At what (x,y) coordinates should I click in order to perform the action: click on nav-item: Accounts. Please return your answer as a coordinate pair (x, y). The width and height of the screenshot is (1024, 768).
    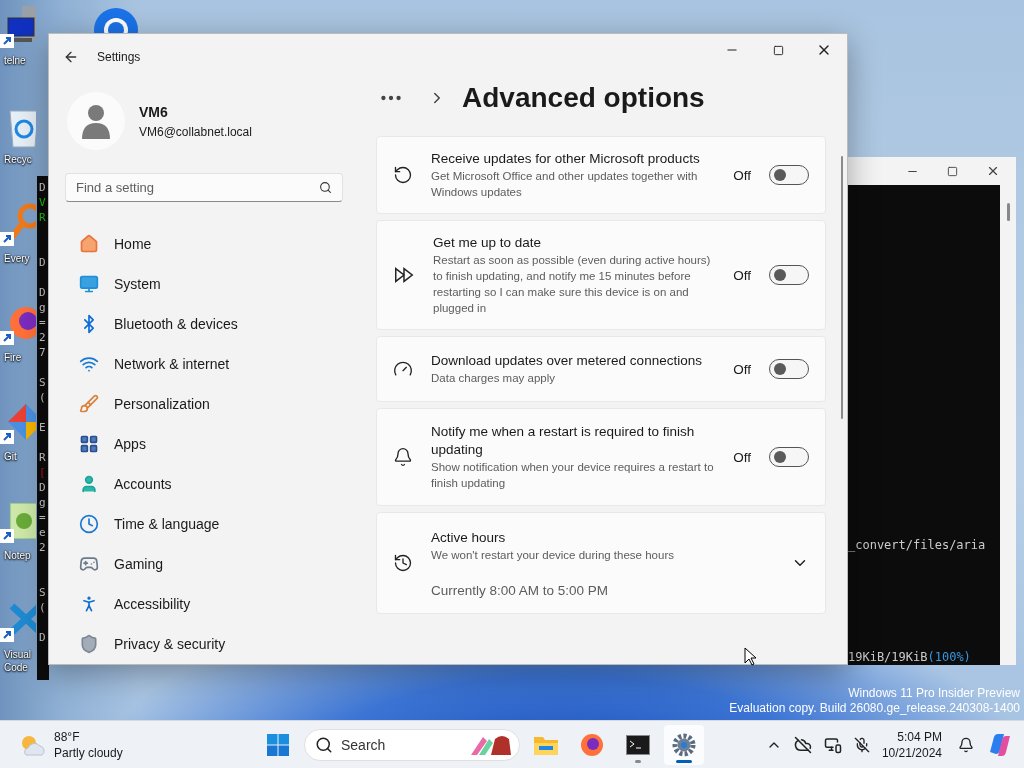
    Looking at the image, I should click on (204, 484).